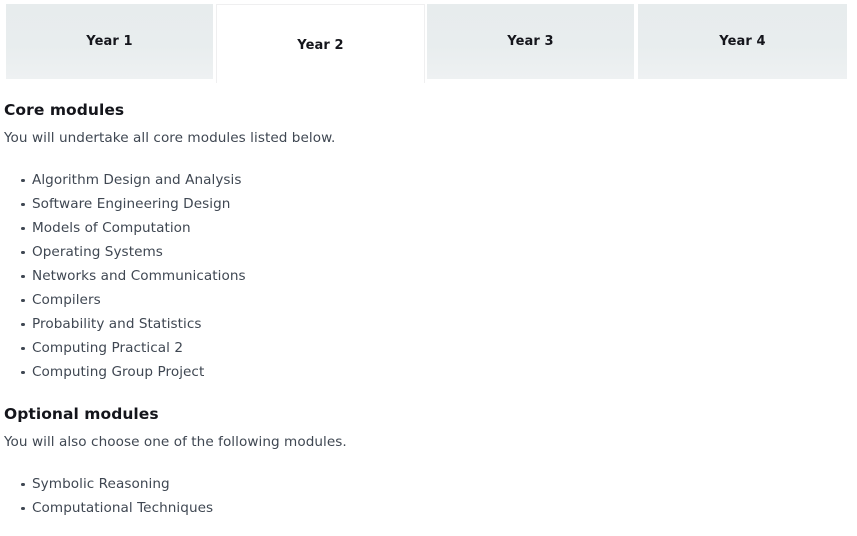 Image resolution: width=857 pixels, height=536 pixels. What do you see at coordinates (435, 348) in the screenshot?
I see `list-item: Computing Practical 2` at bounding box center [435, 348].